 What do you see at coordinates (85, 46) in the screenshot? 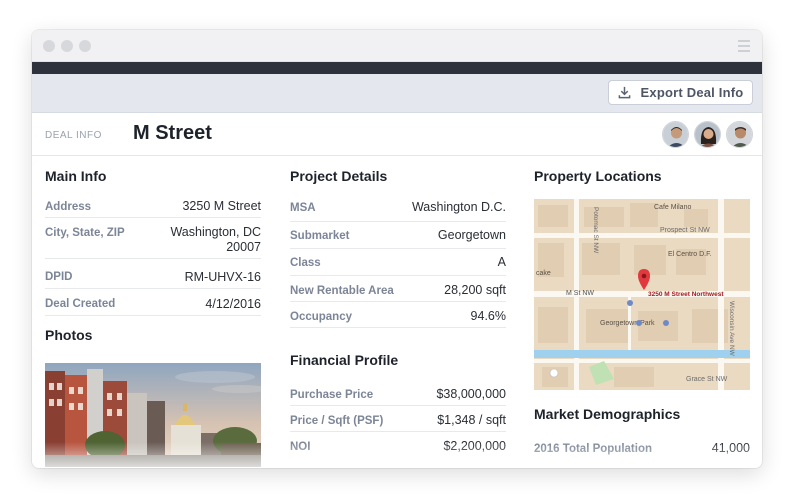
I see `window-control-maximize` at bounding box center [85, 46].